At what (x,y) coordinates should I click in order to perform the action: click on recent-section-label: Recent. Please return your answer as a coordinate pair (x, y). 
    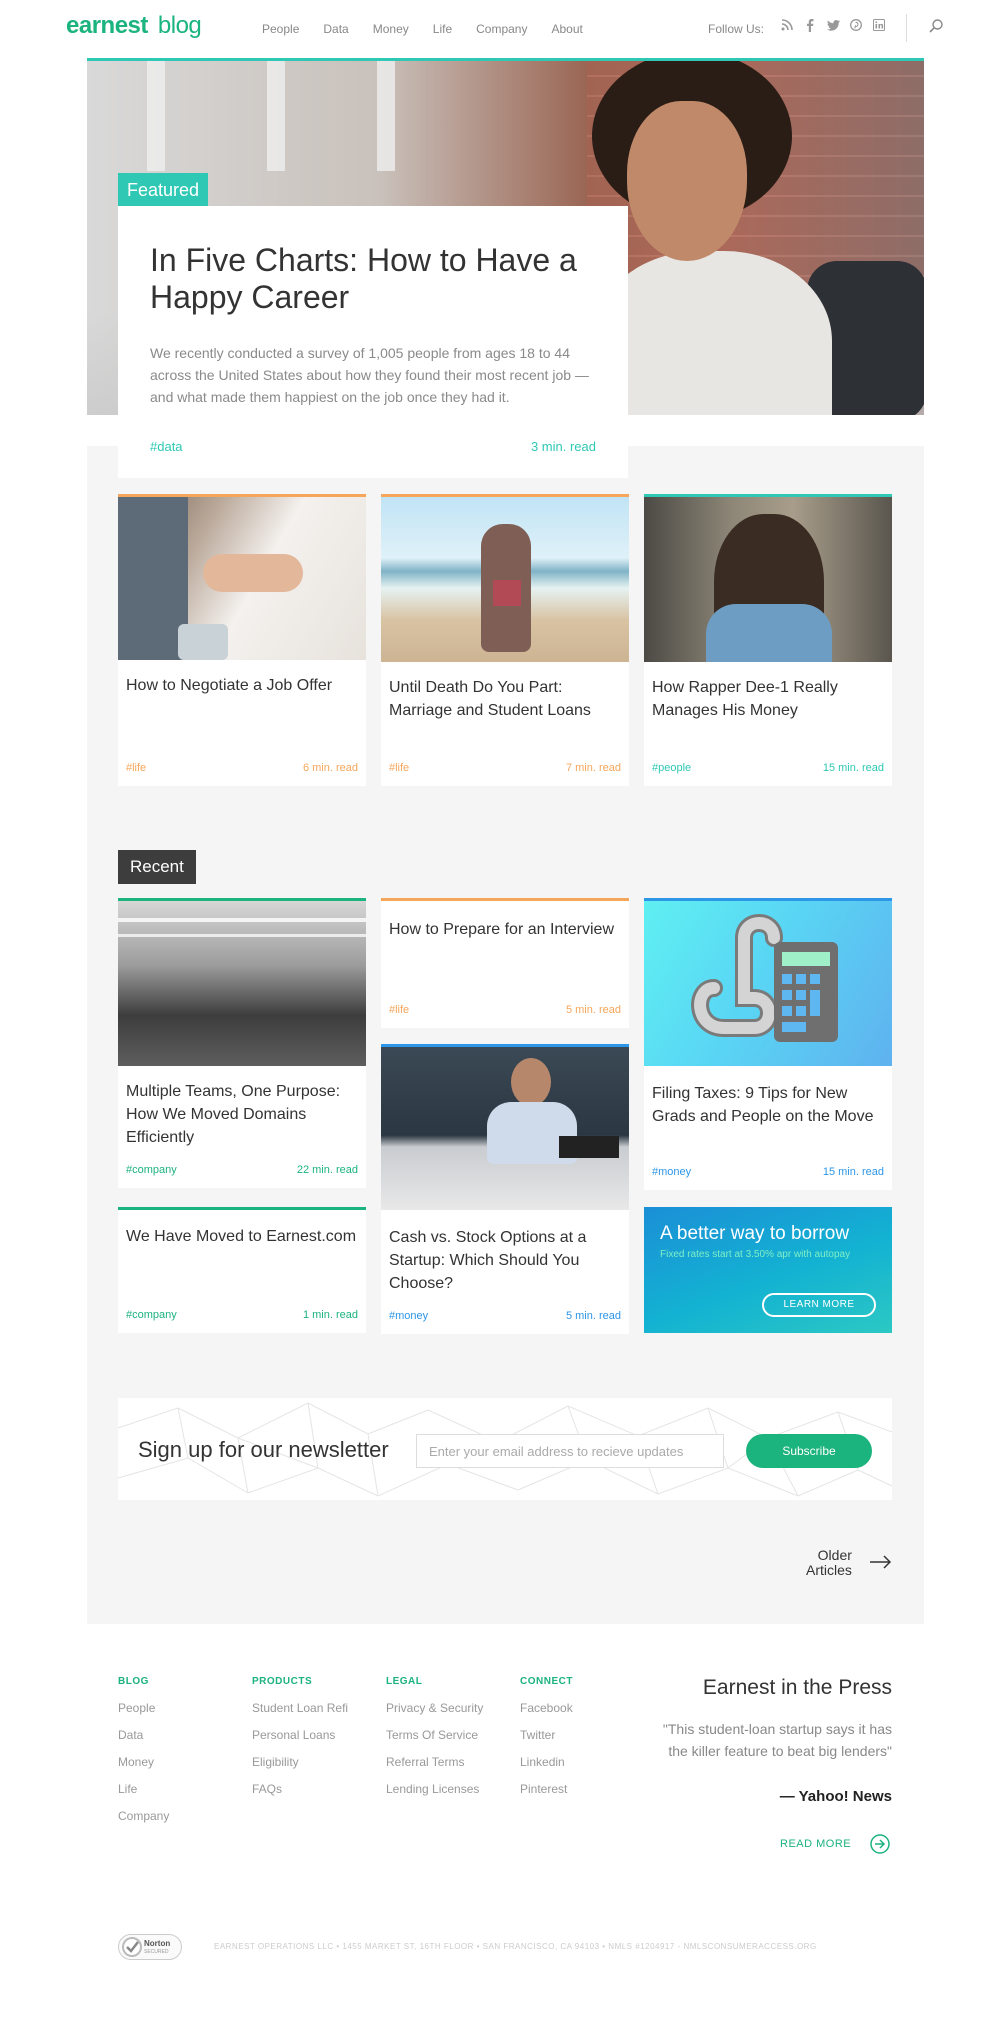
    Looking at the image, I should click on (157, 867).